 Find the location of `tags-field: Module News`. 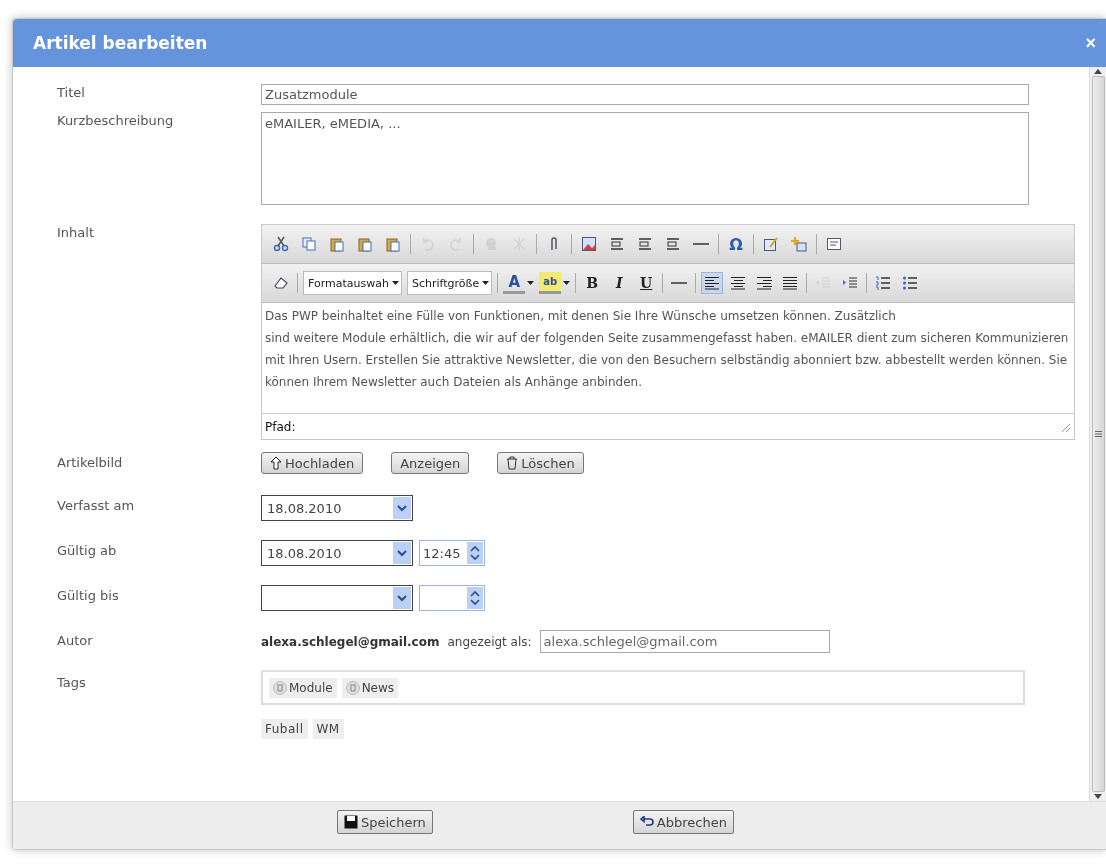

tags-field: Module News is located at coordinates (643, 687).